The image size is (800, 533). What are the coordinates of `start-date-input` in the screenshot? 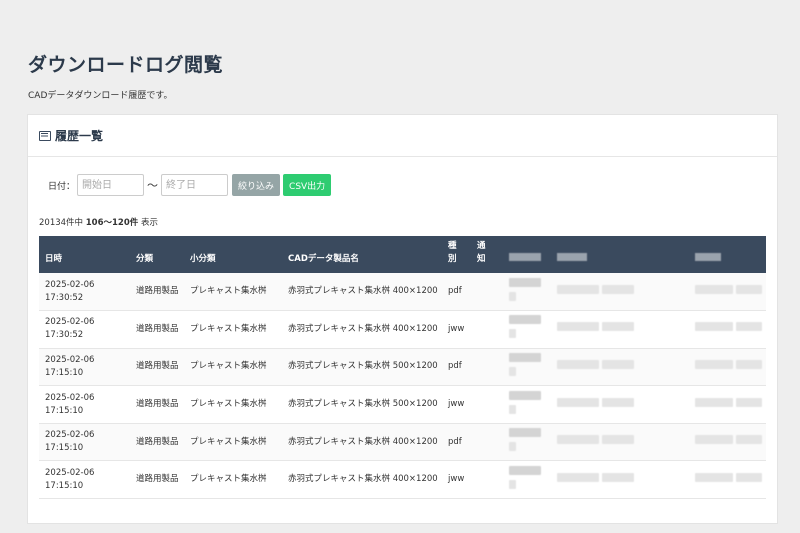 It's located at (111, 185).